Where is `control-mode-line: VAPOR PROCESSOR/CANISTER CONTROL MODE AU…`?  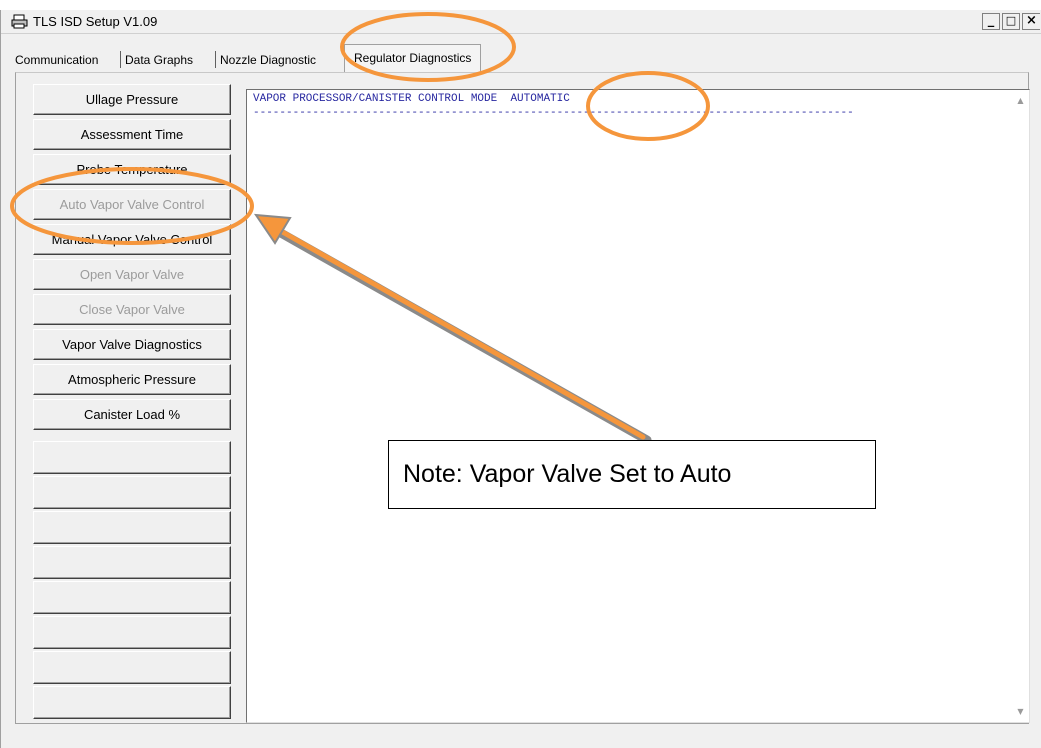 control-mode-line: VAPOR PROCESSOR/CANISTER CONTROL MODE AU… is located at coordinates (411, 99).